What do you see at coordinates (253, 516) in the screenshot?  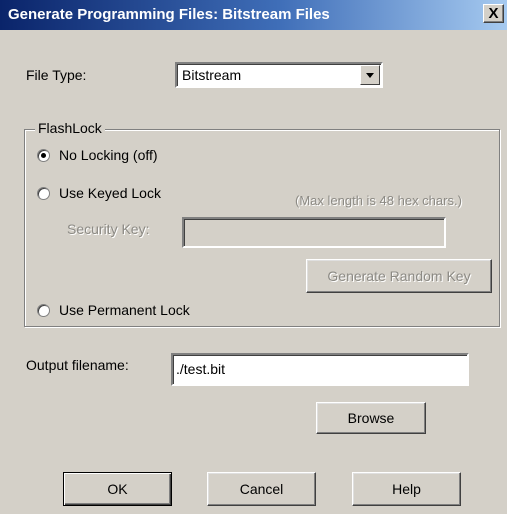 I see `window-bottom-edge` at bounding box center [253, 516].